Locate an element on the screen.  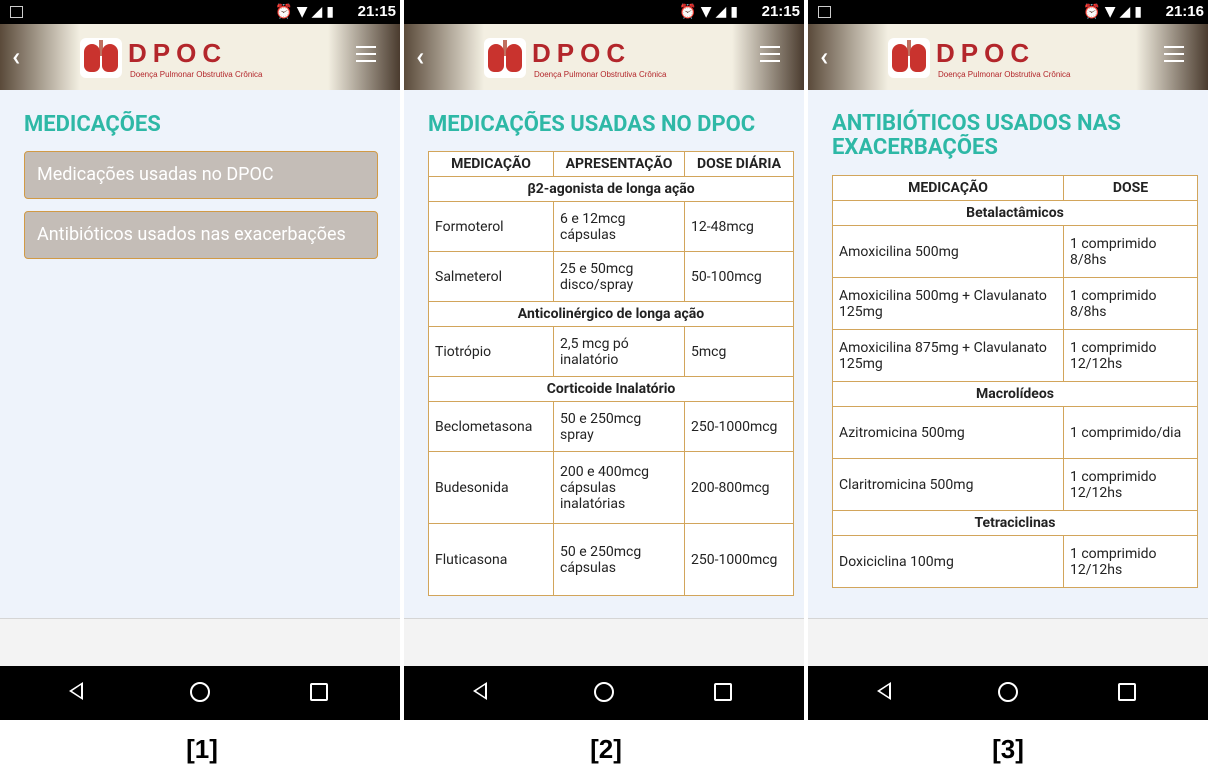
page-title: MEDICAÇÕES is located at coordinates (92, 124).